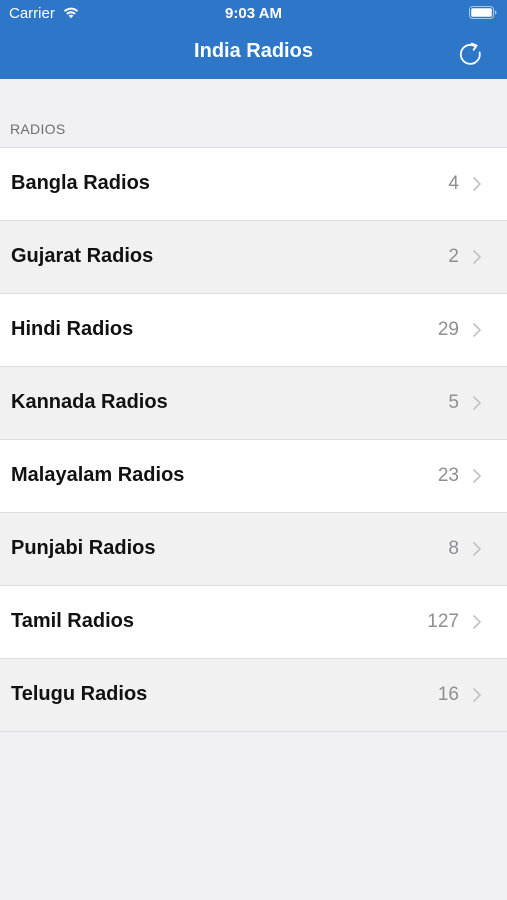 This screenshot has width=507, height=900. I want to click on section-header: RADIOS, so click(38, 129).